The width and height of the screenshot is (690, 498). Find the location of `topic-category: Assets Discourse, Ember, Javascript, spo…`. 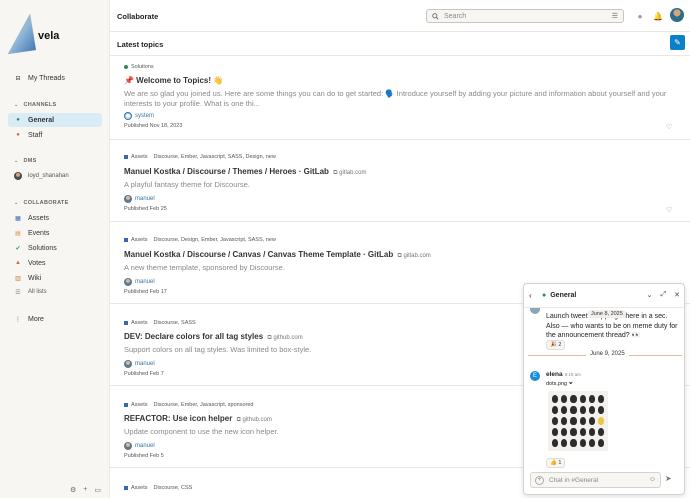

topic-category: Assets Discourse, Ember, Javascript, spo… is located at coordinates (188, 405).